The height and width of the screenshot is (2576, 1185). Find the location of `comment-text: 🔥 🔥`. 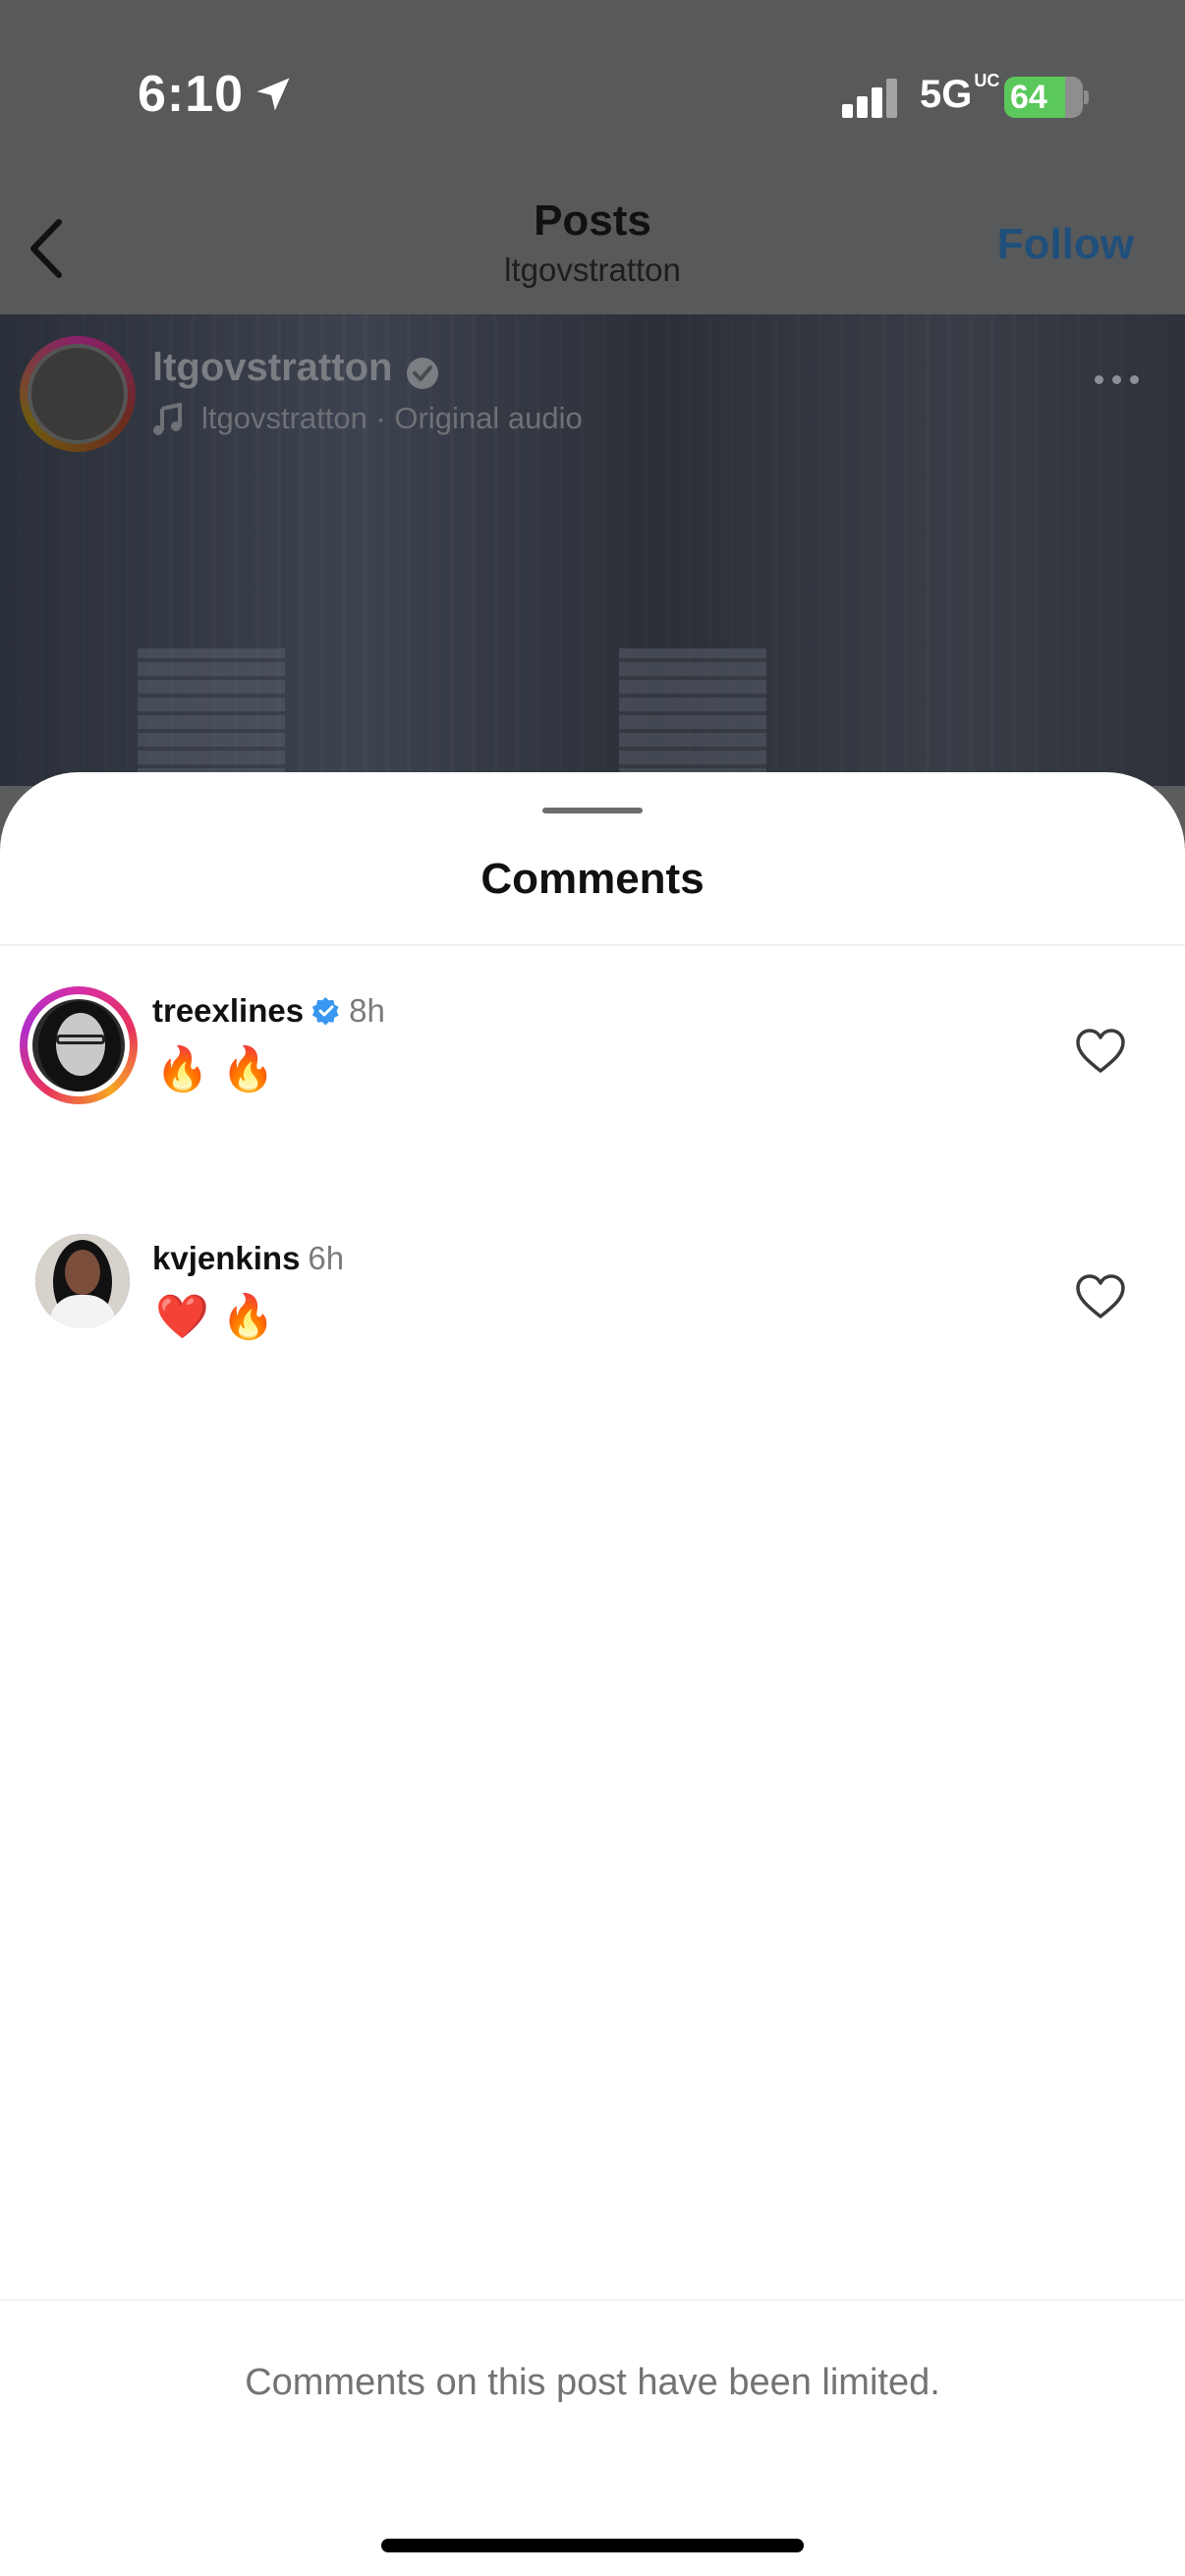

comment-text: 🔥 🔥 is located at coordinates (215, 1069).